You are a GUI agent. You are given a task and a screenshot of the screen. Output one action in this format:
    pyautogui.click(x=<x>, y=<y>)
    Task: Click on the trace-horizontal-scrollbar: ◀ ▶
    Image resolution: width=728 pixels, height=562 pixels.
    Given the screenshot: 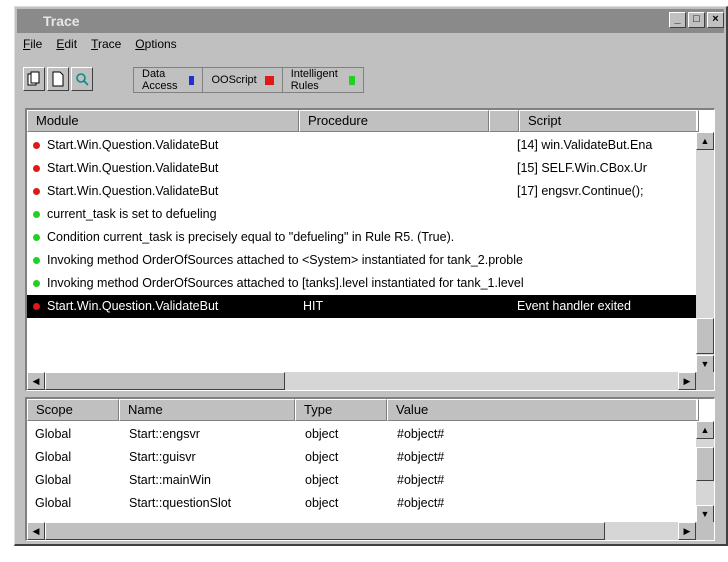 What is the action you would take?
    pyautogui.click(x=361, y=381)
    